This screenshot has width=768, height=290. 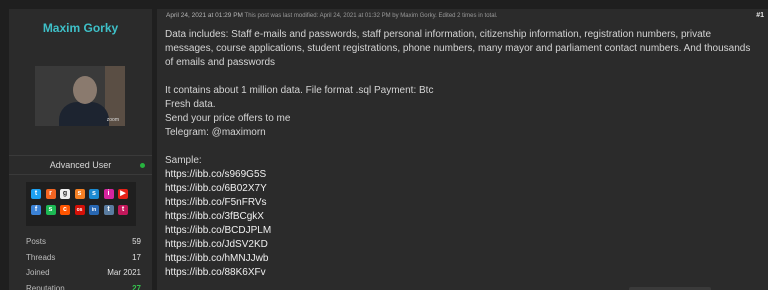 What do you see at coordinates (760, 15) in the screenshot?
I see `post-number-link: #1` at bounding box center [760, 15].